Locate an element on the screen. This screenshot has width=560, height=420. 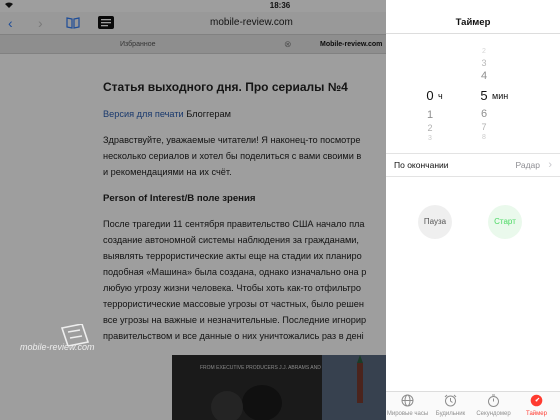
on-end-row: По окончании Радар › is located at coordinates (473, 165).